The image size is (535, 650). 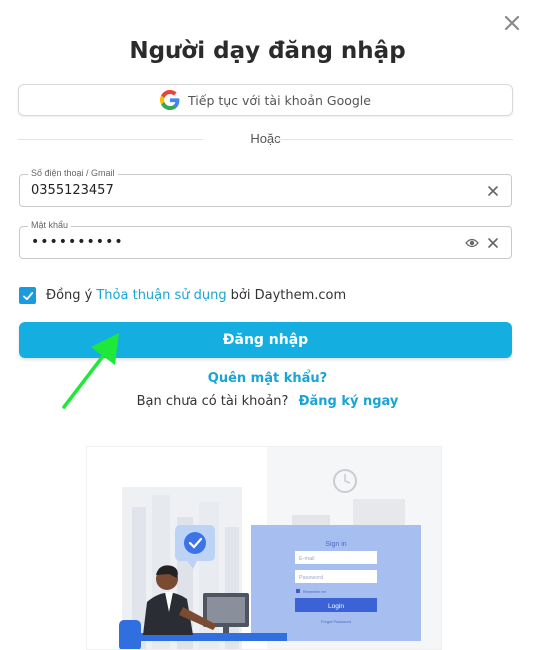 I want to click on phone-email-field: Số điện thoại / Gmail 0355123457, so click(x=265, y=187).